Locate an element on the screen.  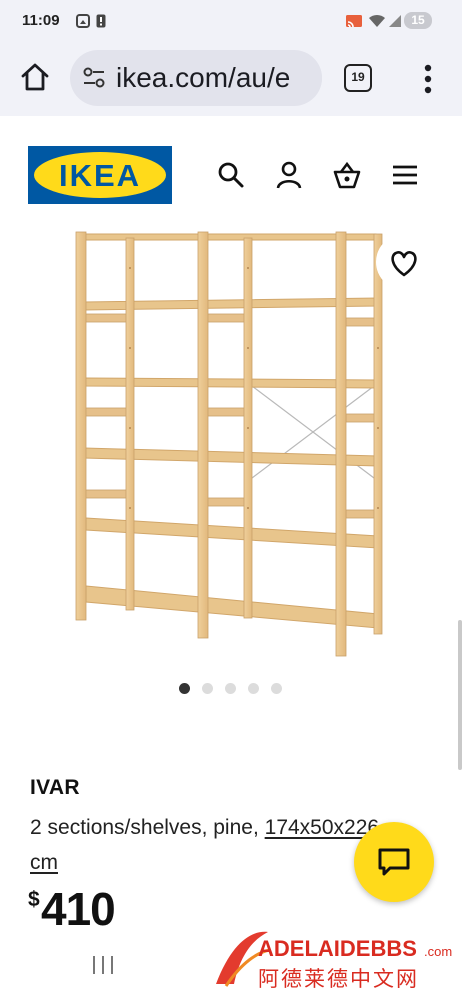
edge-panel-handle is located at coordinates (460, 695).